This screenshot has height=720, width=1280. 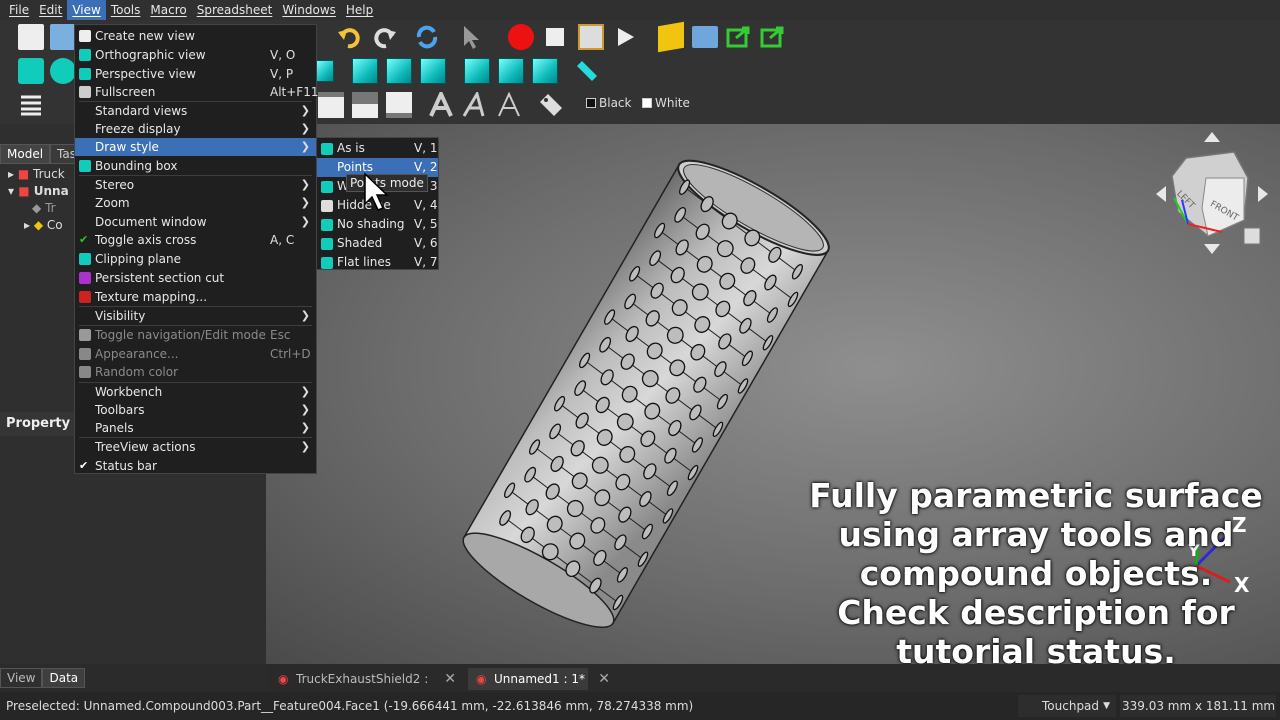 I want to click on text-block-2-icon, so click(x=365, y=105).